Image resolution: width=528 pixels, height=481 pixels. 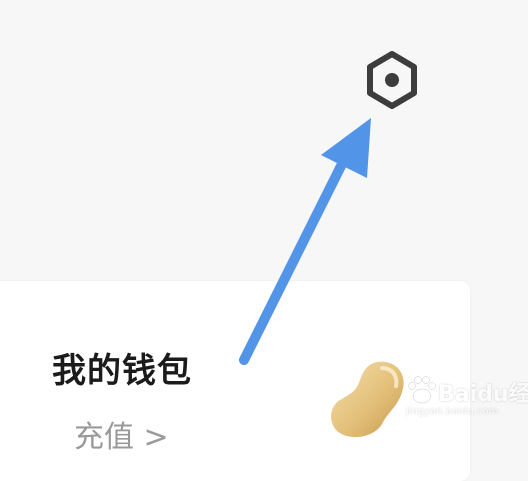 I want to click on paw-icon, so click(x=422, y=390).